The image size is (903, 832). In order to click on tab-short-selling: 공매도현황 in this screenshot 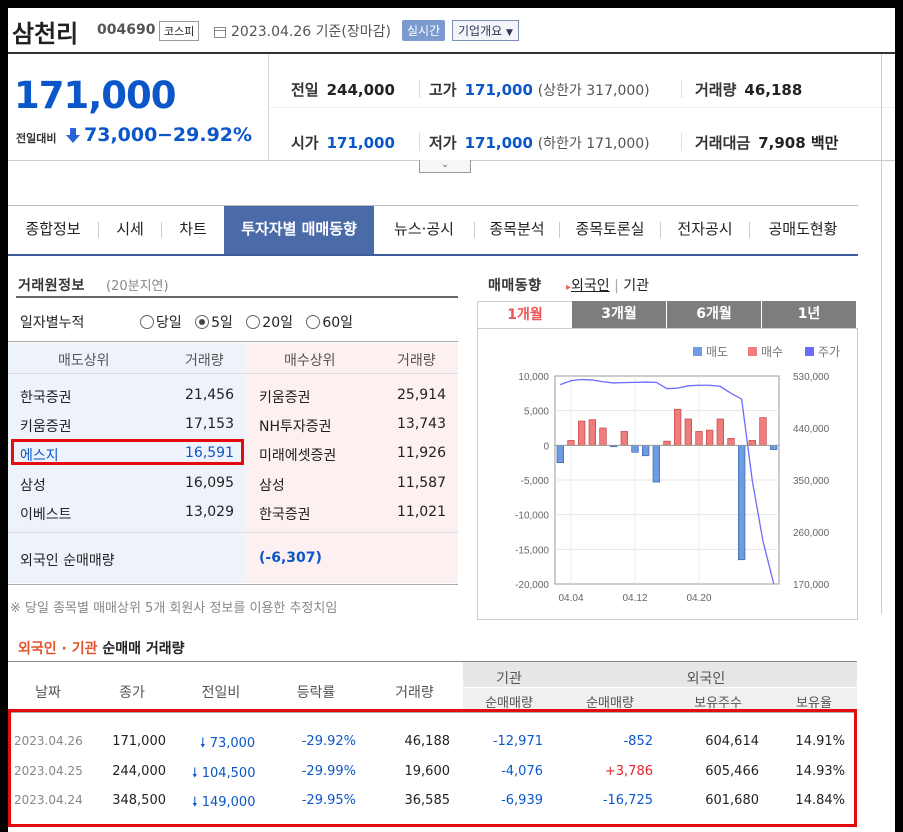, I will do `click(803, 230)`.